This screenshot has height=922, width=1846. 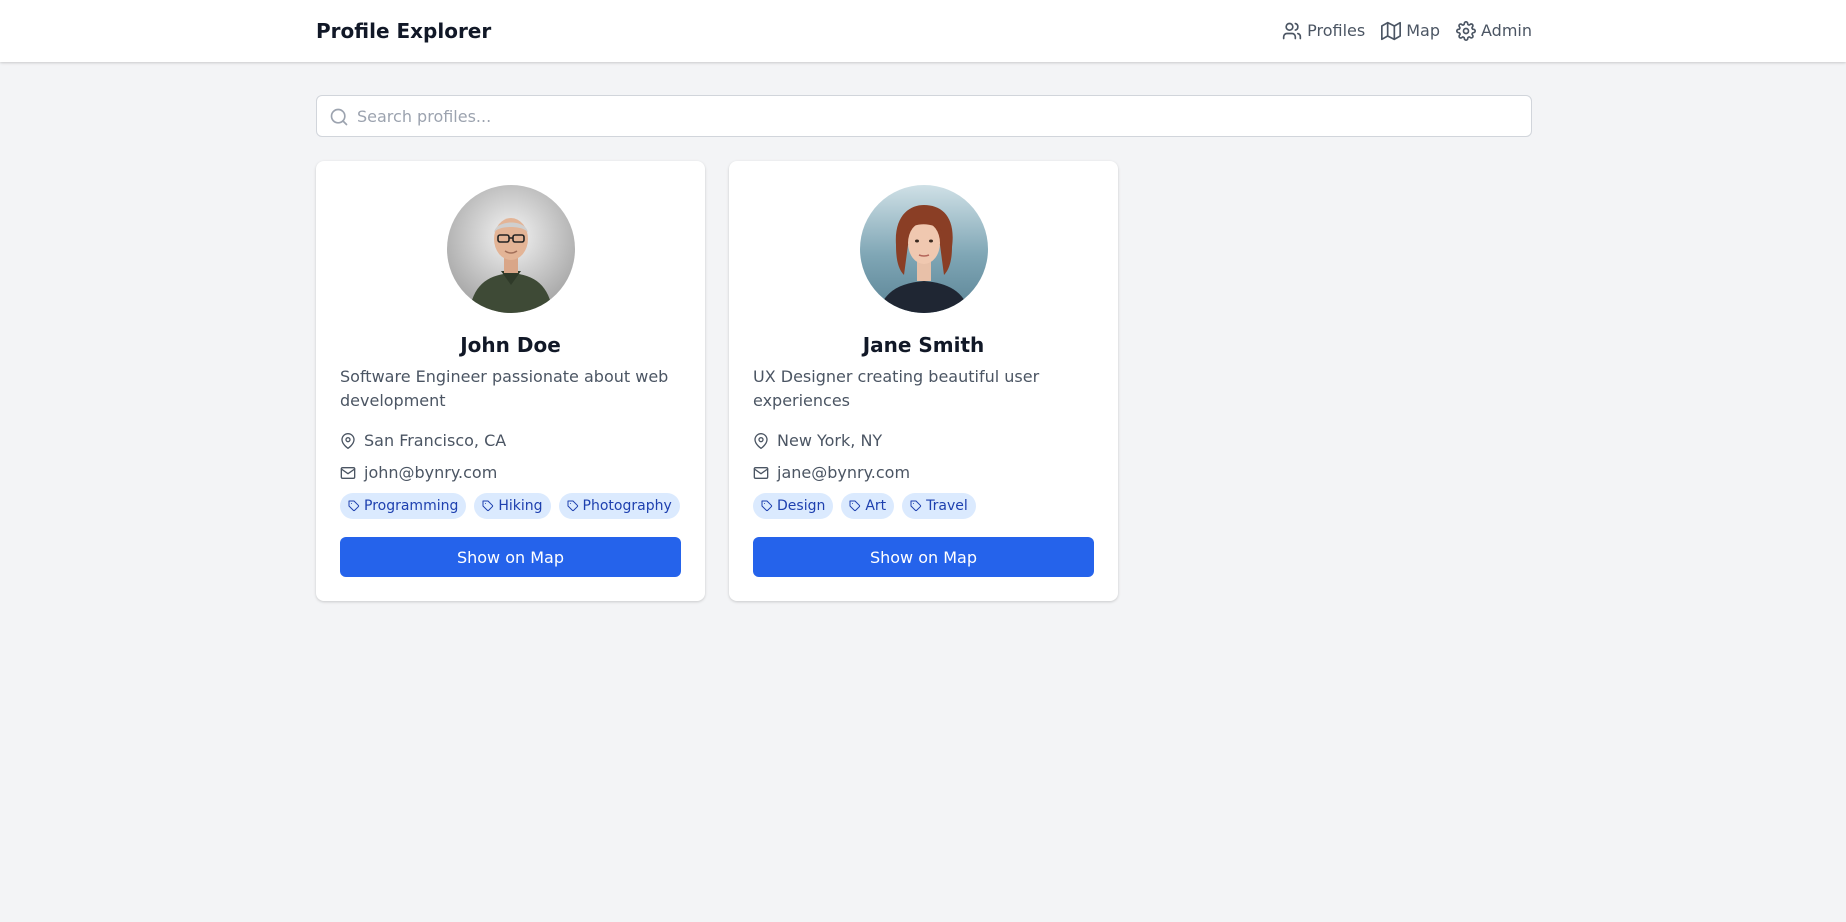 I want to click on profile-email: john@bynry.com, so click(x=418, y=473).